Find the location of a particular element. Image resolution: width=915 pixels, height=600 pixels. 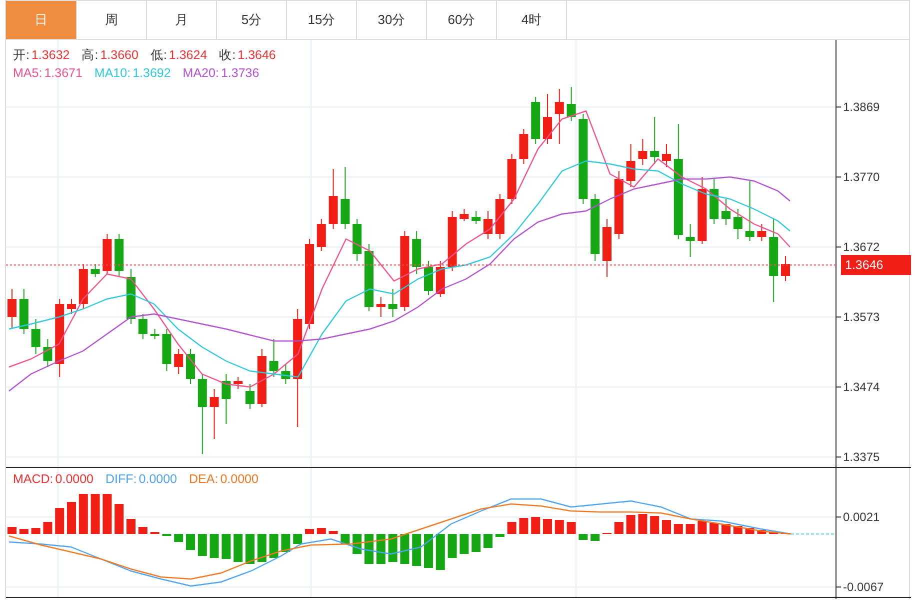

legend-label: MA5: is located at coordinates (27, 73).